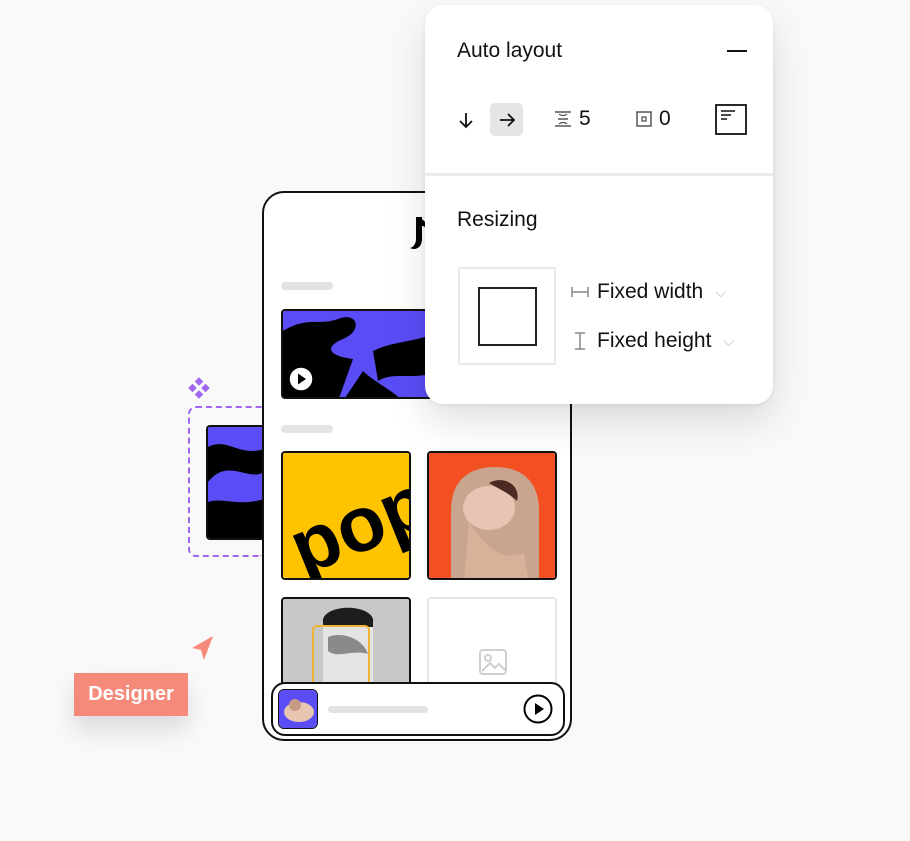 Image resolution: width=910 pixels, height=841 pixels. What do you see at coordinates (644, 119) in the screenshot?
I see `padding-icon` at bounding box center [644, 119].